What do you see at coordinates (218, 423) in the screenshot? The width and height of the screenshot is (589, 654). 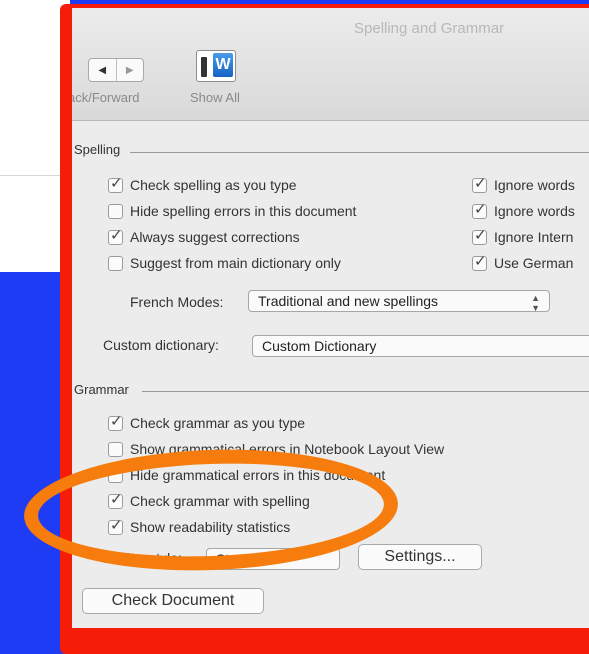 I see `option-label: Check grammar as you type` at bounding box center [218, 423].